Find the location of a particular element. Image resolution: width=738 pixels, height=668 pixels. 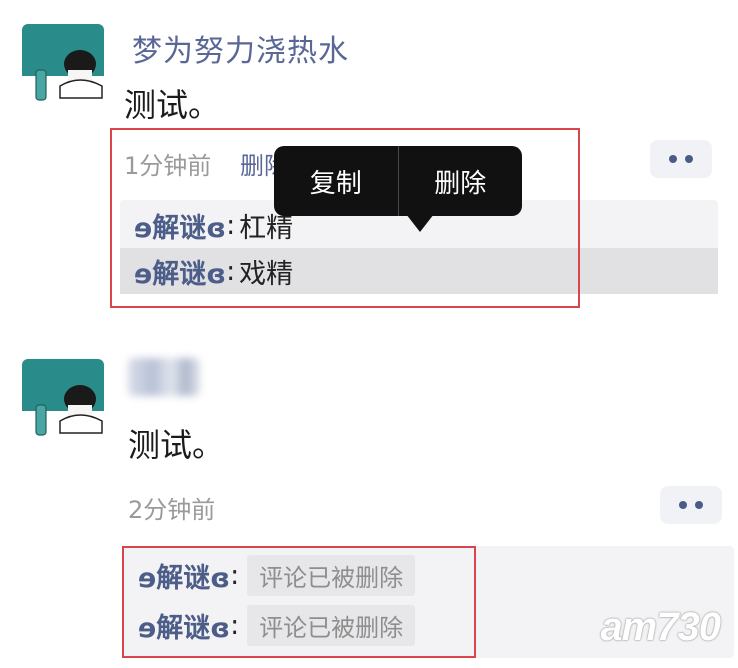

post-timestamp: 2分钟前 is located at coordinates (172, 510).